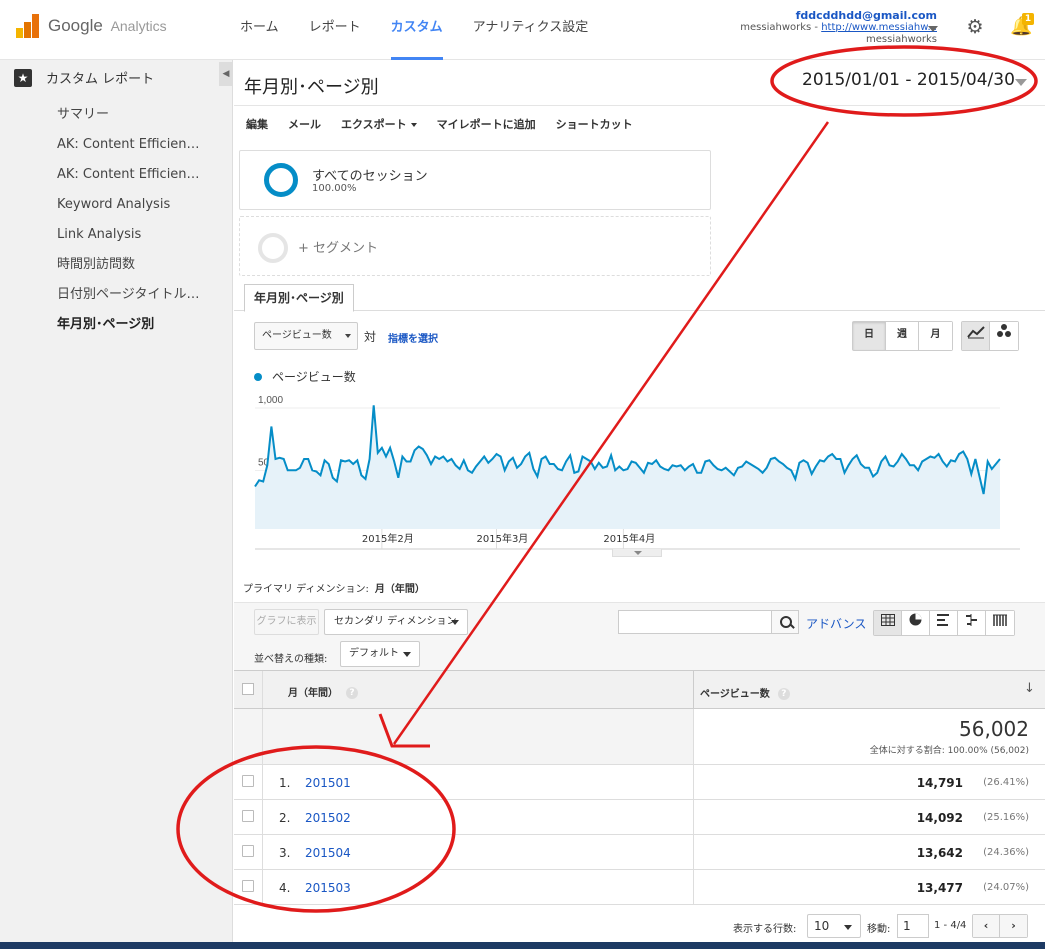 Image resolution: width=1045 pixels, height=949 pixels. What do you see at coordinates (486, 124) in the screenshot?
I see `add-to-dashboard-button: マイレポートに追加` at bounding box center [486, 124].